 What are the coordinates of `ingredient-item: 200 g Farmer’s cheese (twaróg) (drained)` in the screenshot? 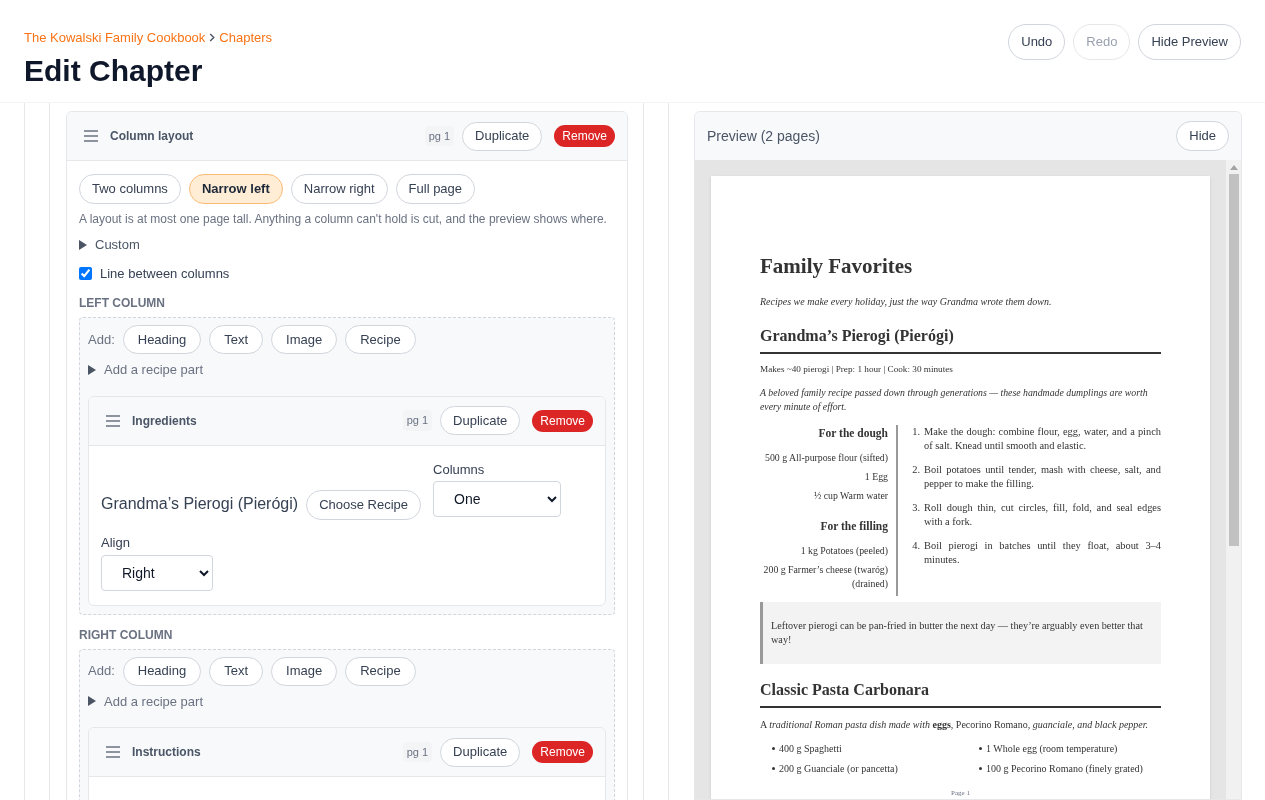 It's located at (825, 576).